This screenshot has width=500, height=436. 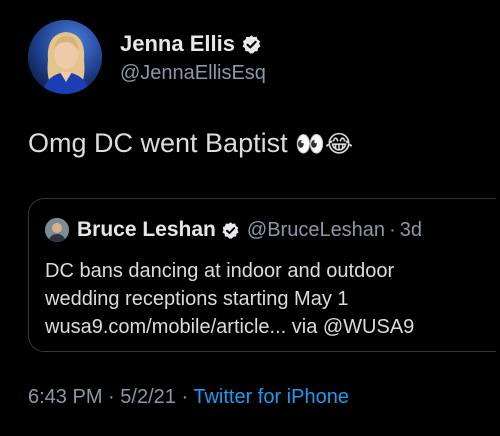 I want to click on quoted-author-handle: @BruceLeshan, so click(x=316, y=229).